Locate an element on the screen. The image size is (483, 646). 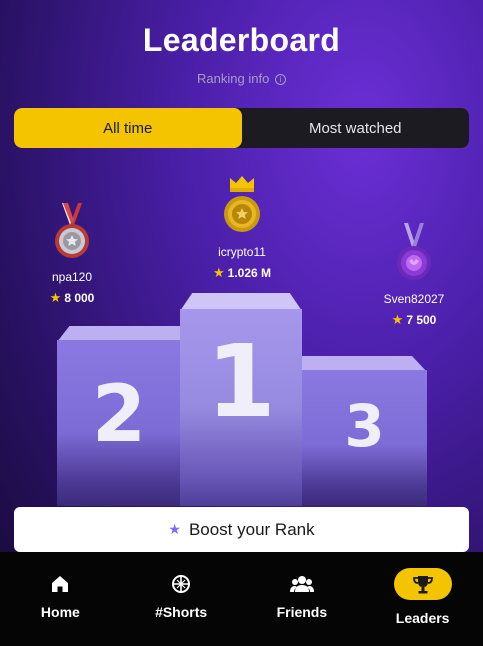
podium-second-rank: 2 is located at coordinates (119, 415).